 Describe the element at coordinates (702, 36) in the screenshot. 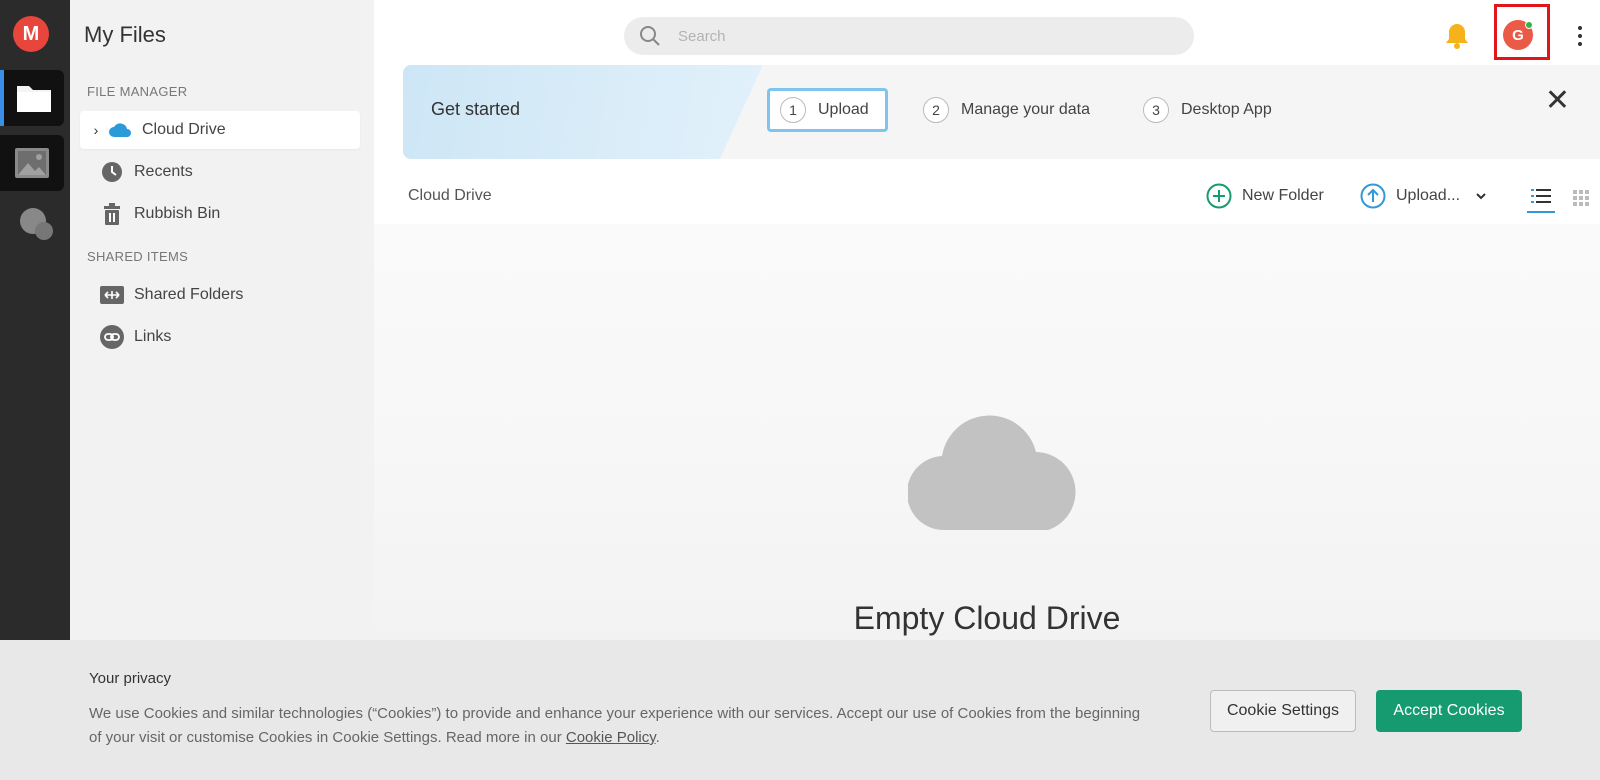

I see `search-input: Search` at that location.